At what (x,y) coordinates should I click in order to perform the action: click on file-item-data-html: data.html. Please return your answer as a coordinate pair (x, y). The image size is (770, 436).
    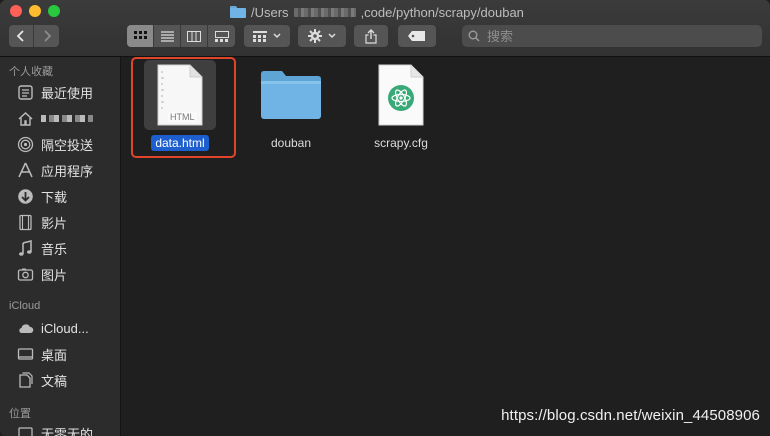
    Looking at the image, I should click on (180, 105).